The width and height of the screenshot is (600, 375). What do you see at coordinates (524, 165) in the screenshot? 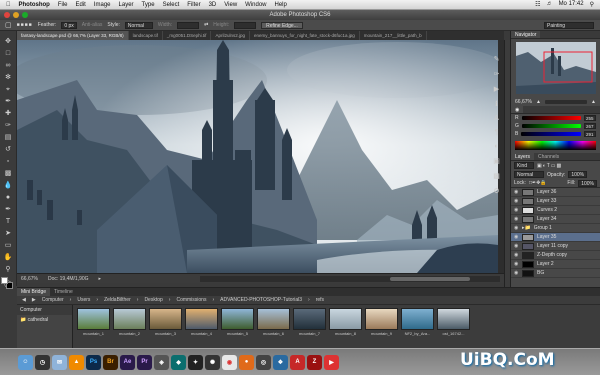
I see `layer-kind-filter: Kind` at bounding box center [524, 165].